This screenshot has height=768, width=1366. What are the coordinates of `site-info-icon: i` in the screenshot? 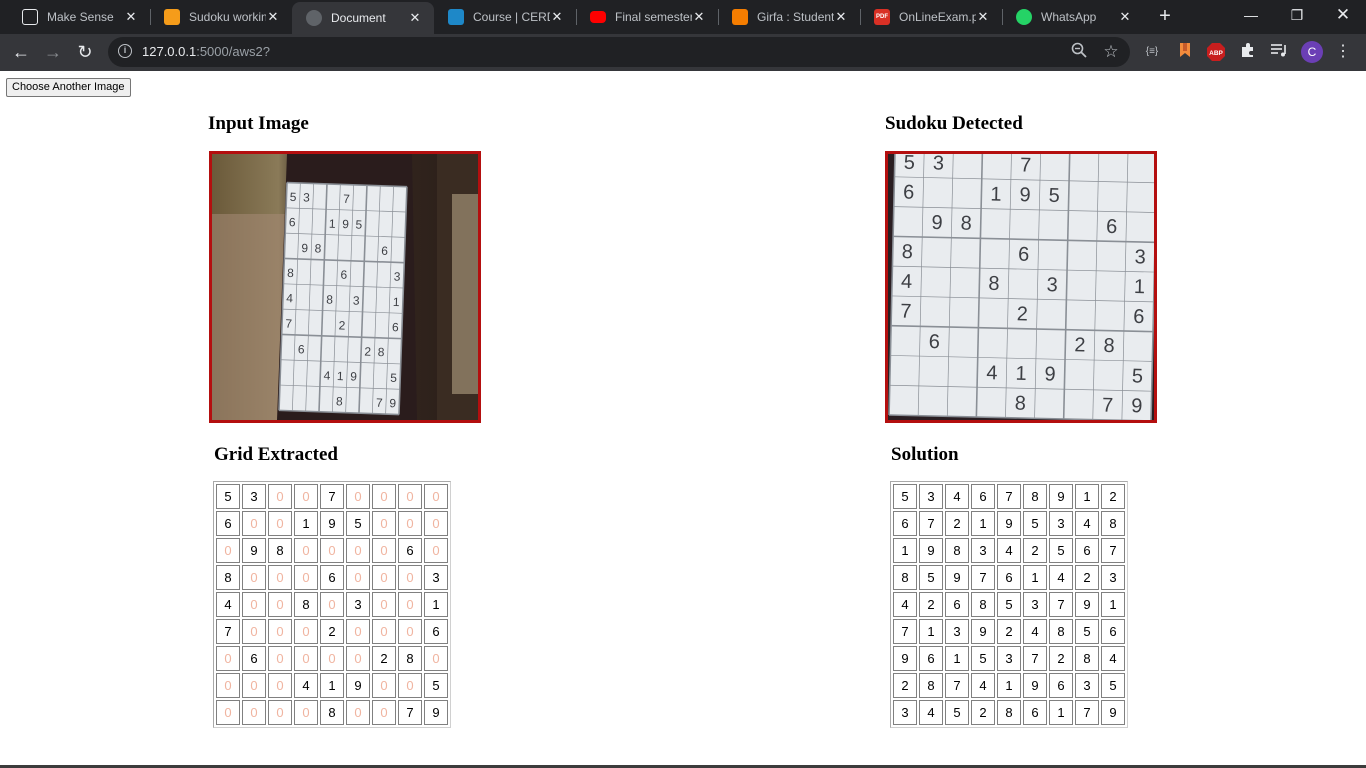 It's located at (125, 51).